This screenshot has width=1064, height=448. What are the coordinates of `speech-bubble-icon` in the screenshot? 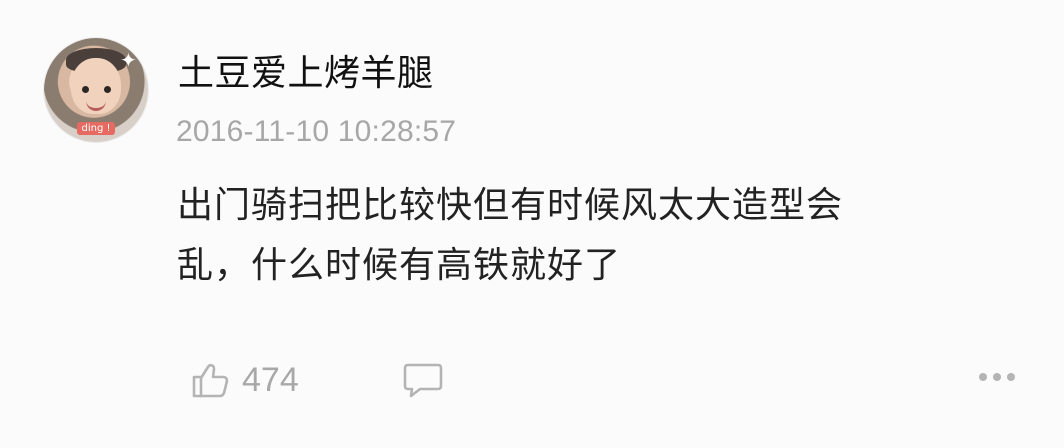 It's located at (423, 380).